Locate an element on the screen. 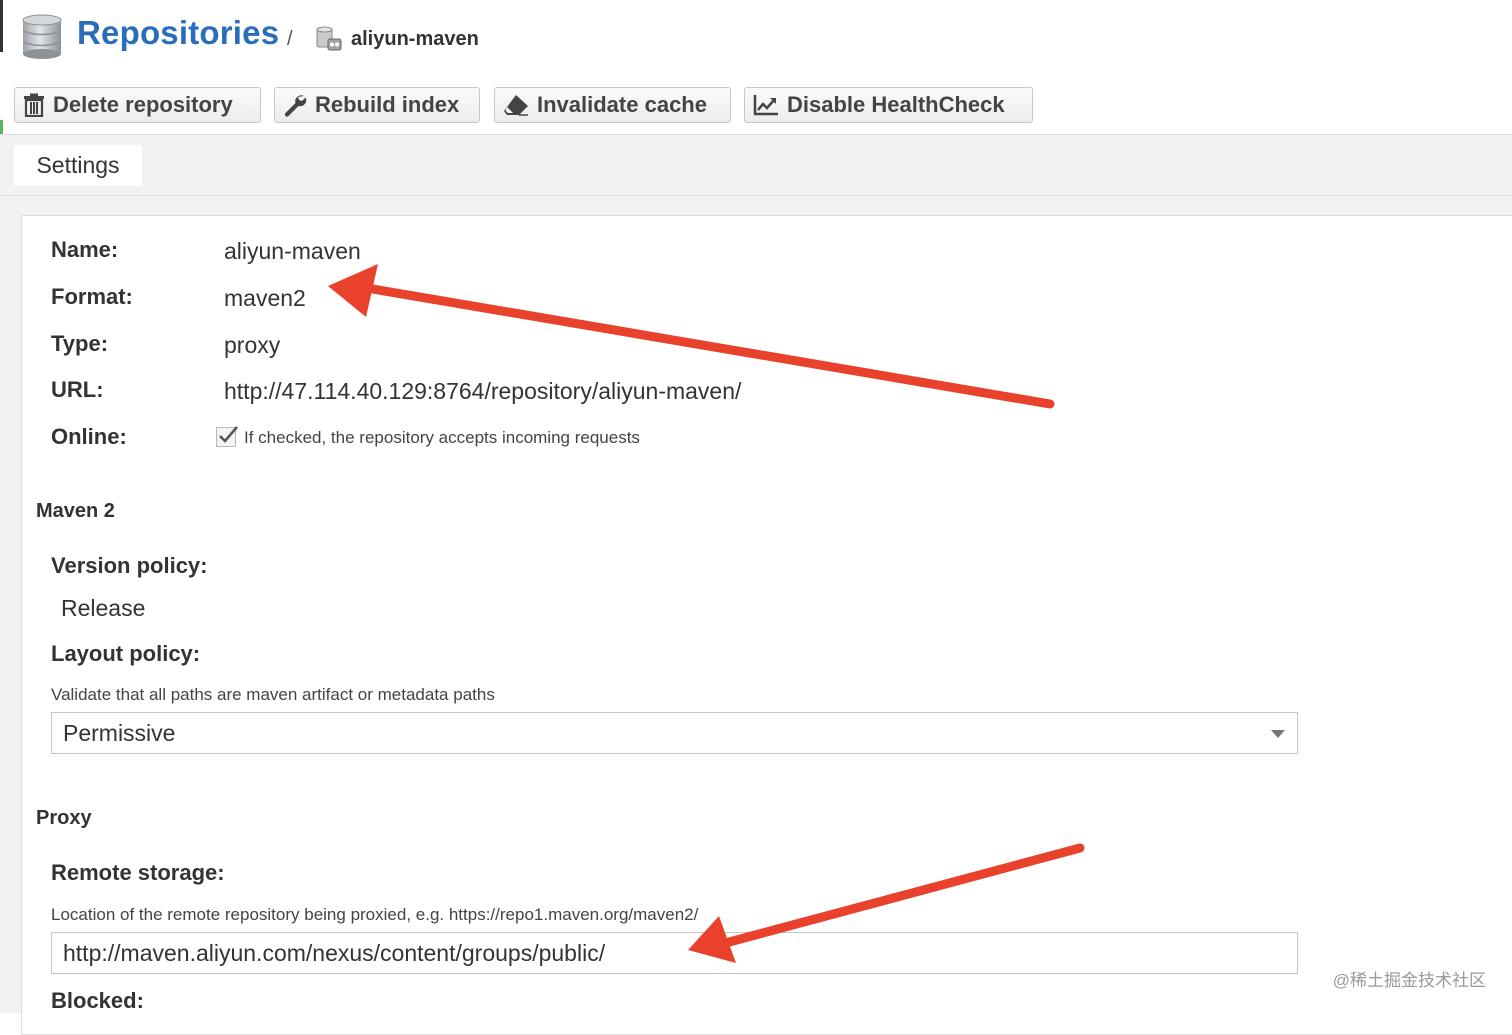  disable-healthcheck-button: Disable HealthCheck is located at coordinates (888, 105).